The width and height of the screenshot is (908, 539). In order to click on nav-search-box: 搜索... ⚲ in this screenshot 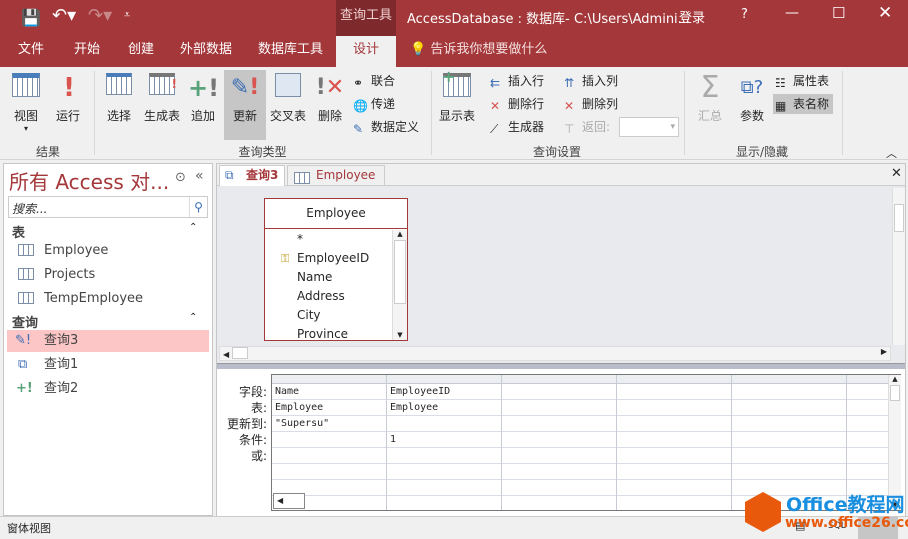, I will do `click(108, 207)`.